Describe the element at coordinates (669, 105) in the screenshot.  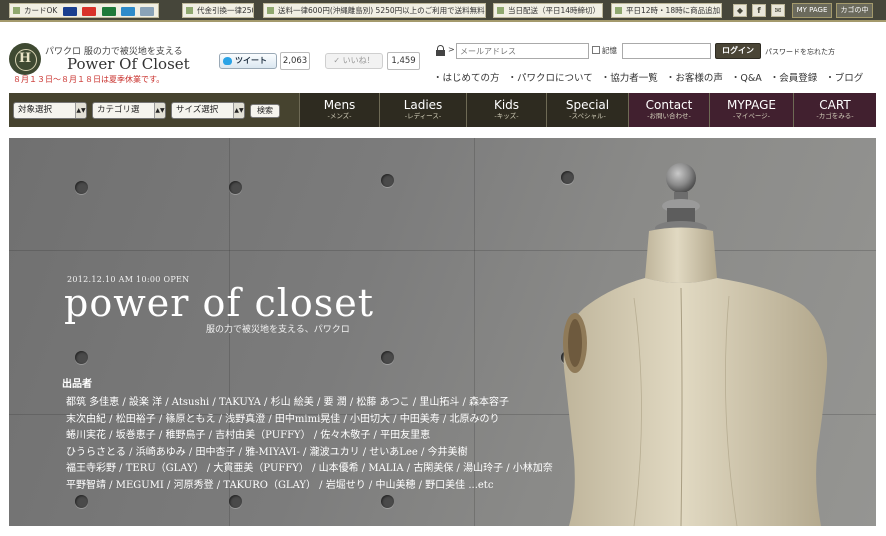
I see `nav-contact-label: Contact` at that location.